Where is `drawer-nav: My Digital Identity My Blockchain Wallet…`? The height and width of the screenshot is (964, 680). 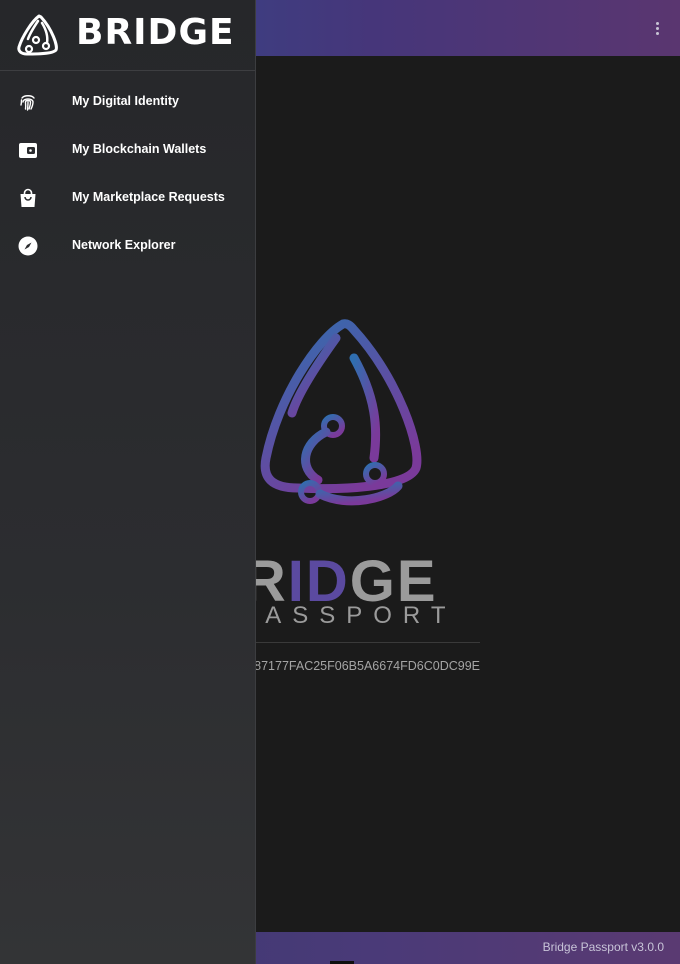 drawer-nav: My Digital Identity My Blockchain Wallet… is located at coordinates (127, 170).